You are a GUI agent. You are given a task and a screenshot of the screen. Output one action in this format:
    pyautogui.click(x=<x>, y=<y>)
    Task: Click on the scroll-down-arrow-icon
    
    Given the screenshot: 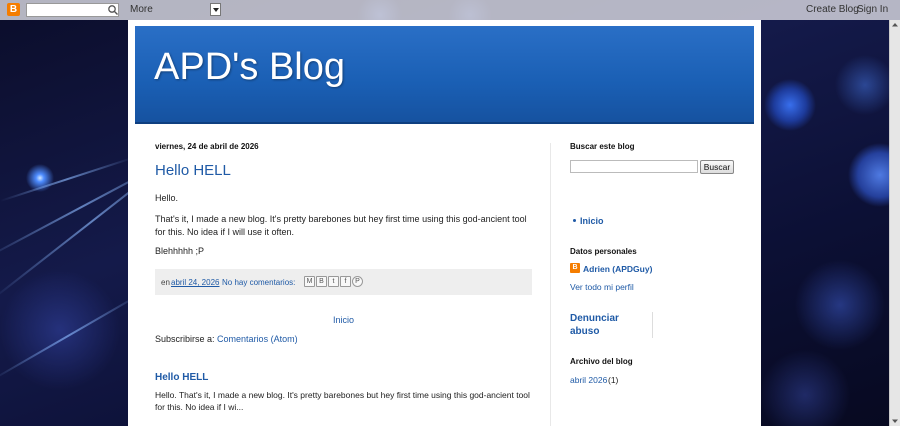 What is the action you would take?
    pyautogui.click(x=895, y=421)
    